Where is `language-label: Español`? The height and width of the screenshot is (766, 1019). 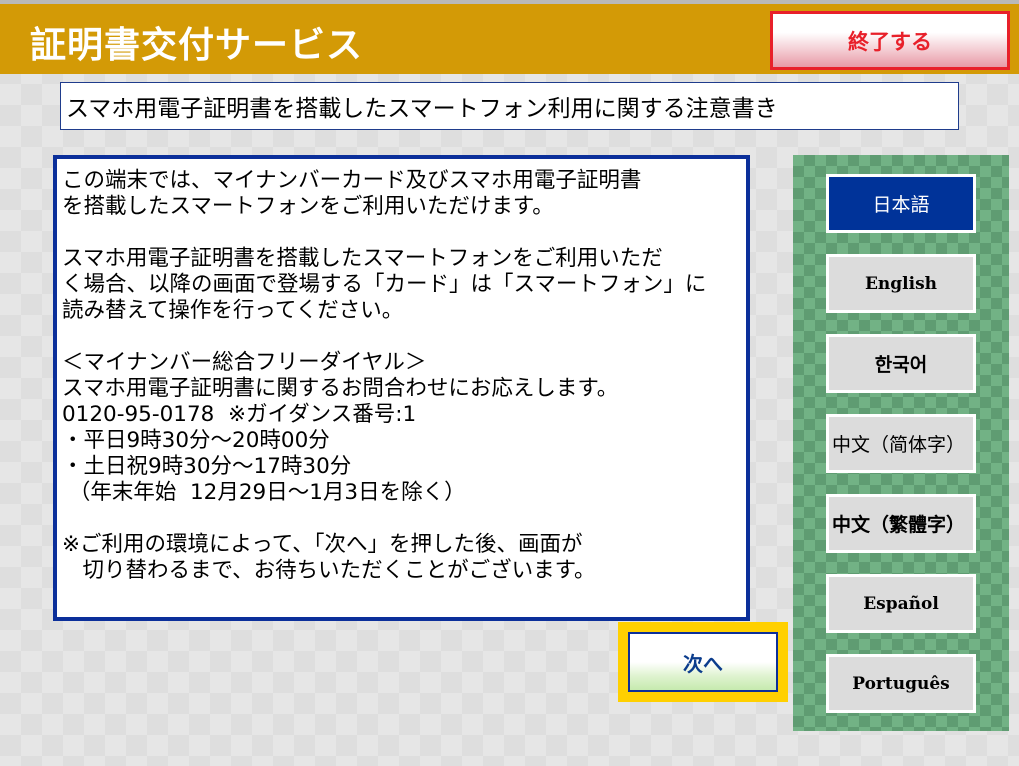 language-label: Español is located at coordinates (901, 603).